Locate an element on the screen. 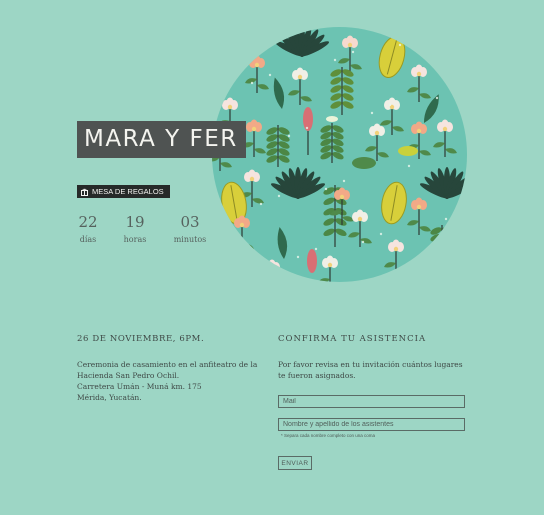 The height and width of the screenshot is (515, 544). gift-icon is located at coordinates (84, 192).